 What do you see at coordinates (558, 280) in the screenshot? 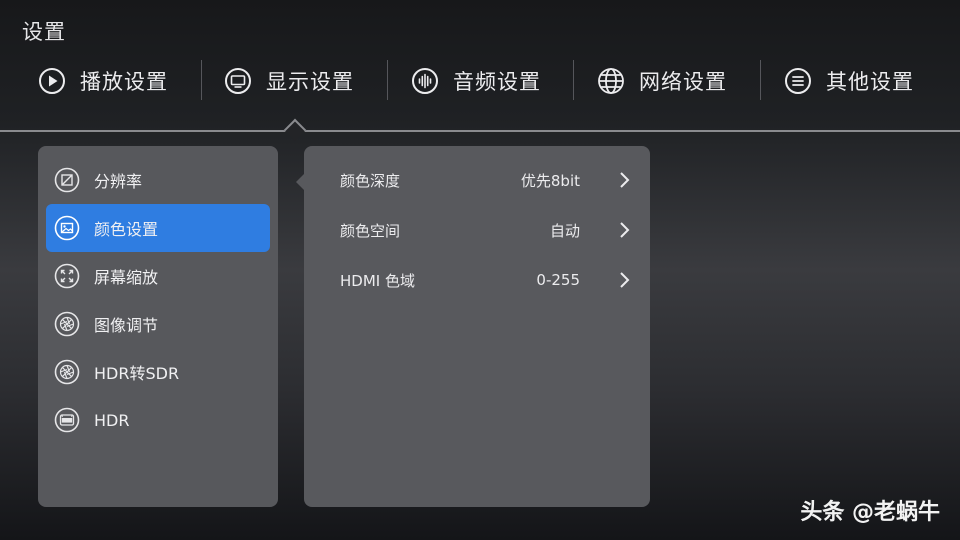
I see `setting-value: 0-255` at bounding box center [558, 280].